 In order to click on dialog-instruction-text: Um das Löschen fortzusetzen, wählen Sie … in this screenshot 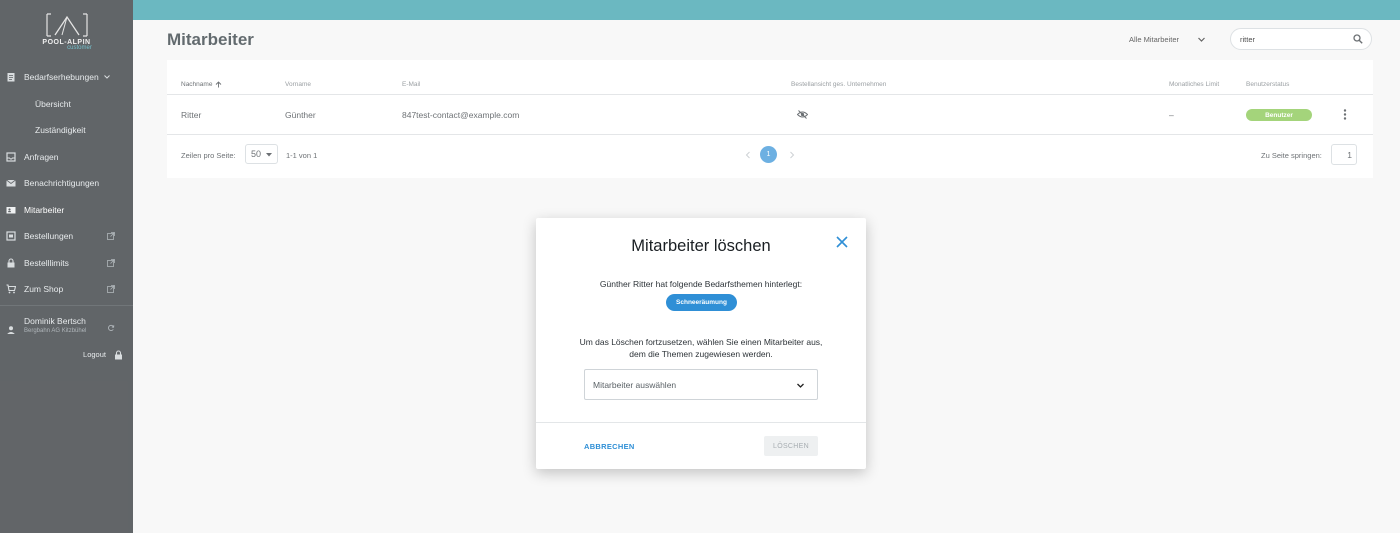, I will do `click(701, 348)`.